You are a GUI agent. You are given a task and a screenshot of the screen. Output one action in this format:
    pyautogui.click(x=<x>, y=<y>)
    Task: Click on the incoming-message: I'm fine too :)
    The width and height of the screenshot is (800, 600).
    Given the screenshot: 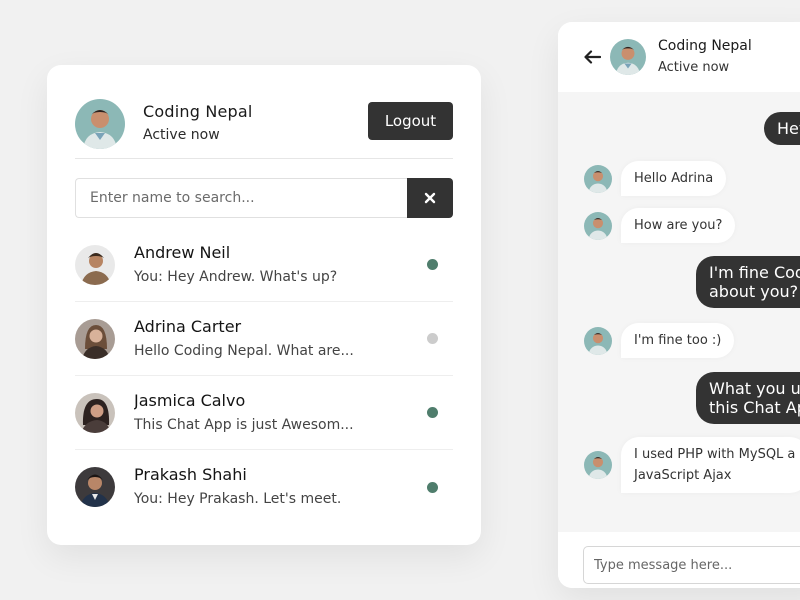 What is the action you would take?
    pyautogui.click(x=659, y=340)
    